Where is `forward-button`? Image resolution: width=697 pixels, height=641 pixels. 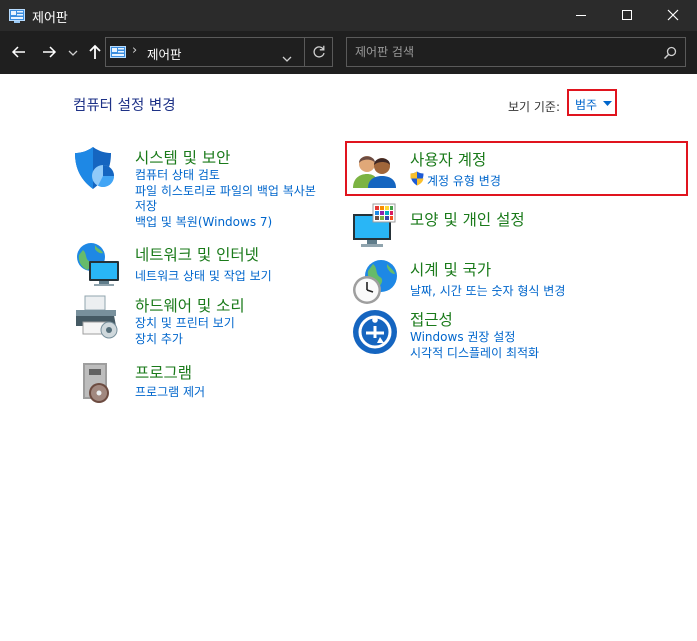 forward-button is located at coordinates (49, 52).